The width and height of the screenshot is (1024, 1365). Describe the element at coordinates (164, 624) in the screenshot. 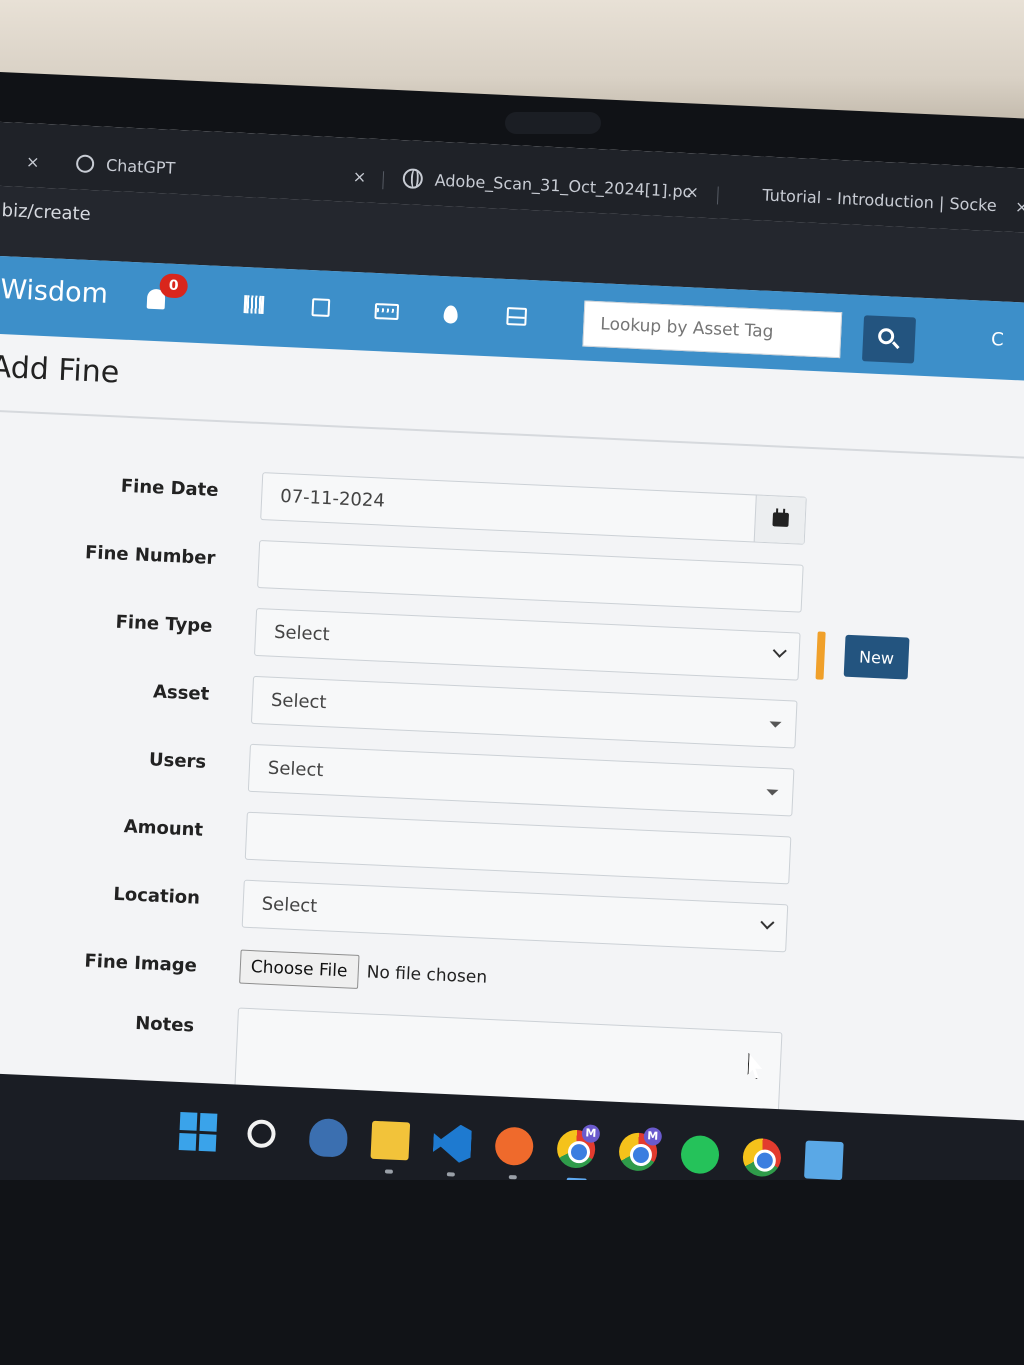

I see `fine-type-label: Fine Type` at that location.